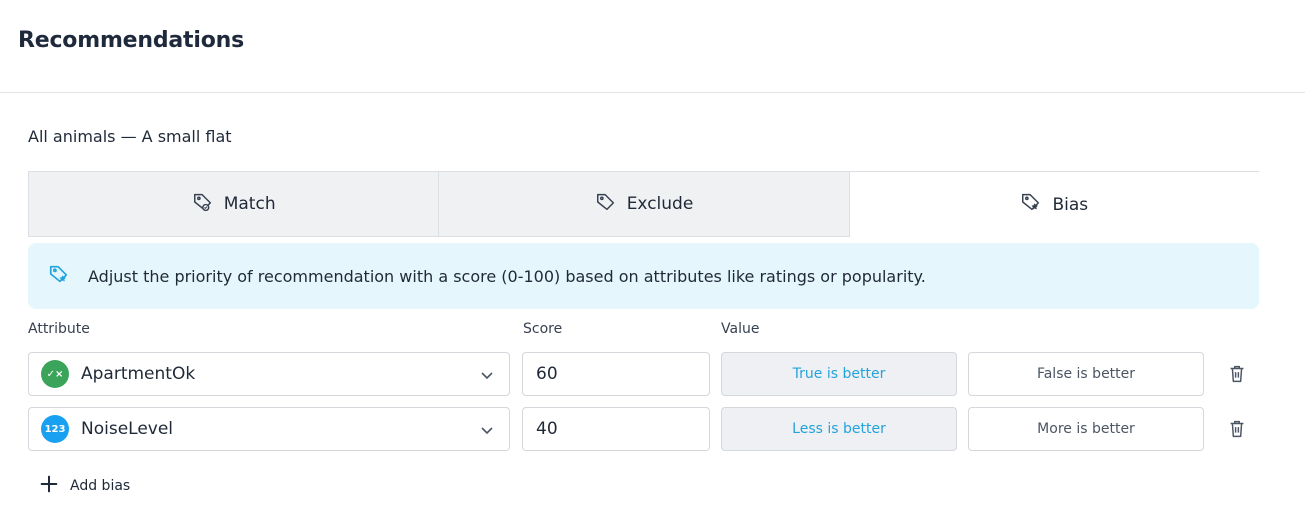 The width and height of the screenshot is (1305, 519). I want to click on add-bias-label: Add bias, so click(100, 486).